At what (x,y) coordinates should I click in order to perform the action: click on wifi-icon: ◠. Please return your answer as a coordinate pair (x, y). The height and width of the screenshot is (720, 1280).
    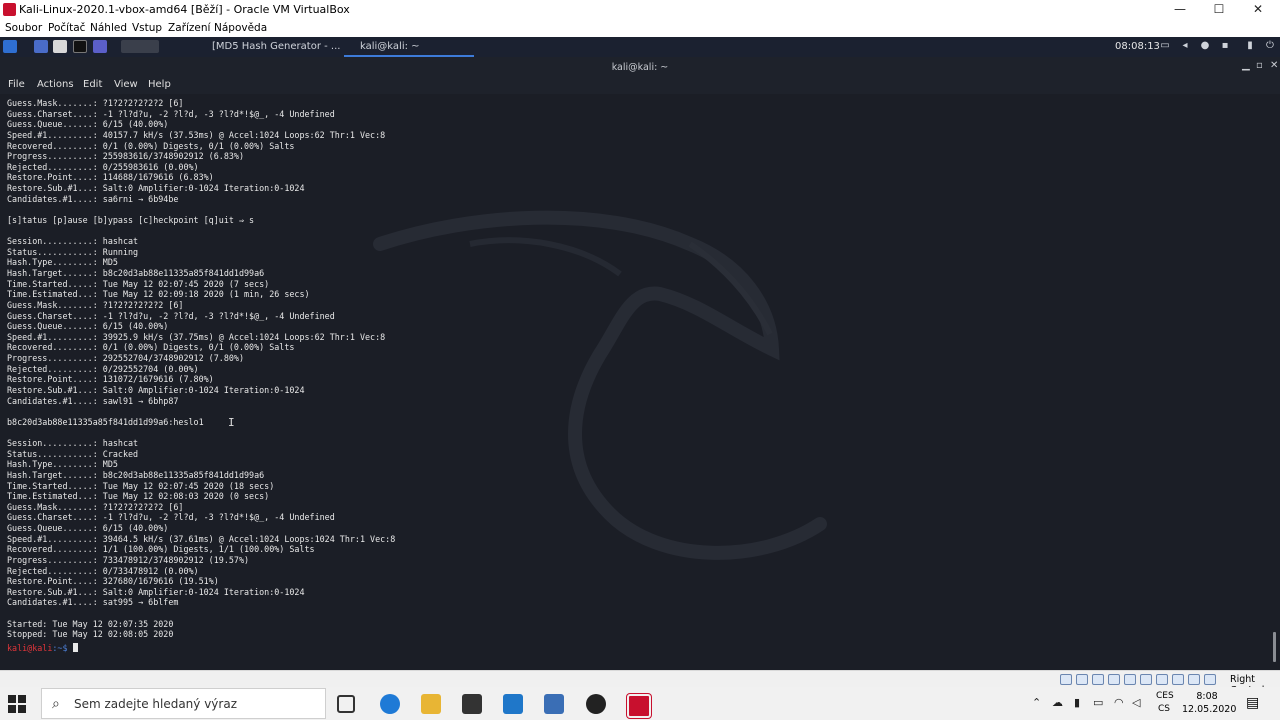
    Looking at the image, I should click on (1119, 702).